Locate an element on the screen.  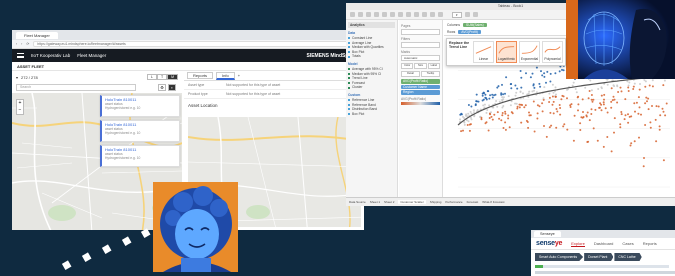
poly-trend-icon is located at coordinates (552, 49).